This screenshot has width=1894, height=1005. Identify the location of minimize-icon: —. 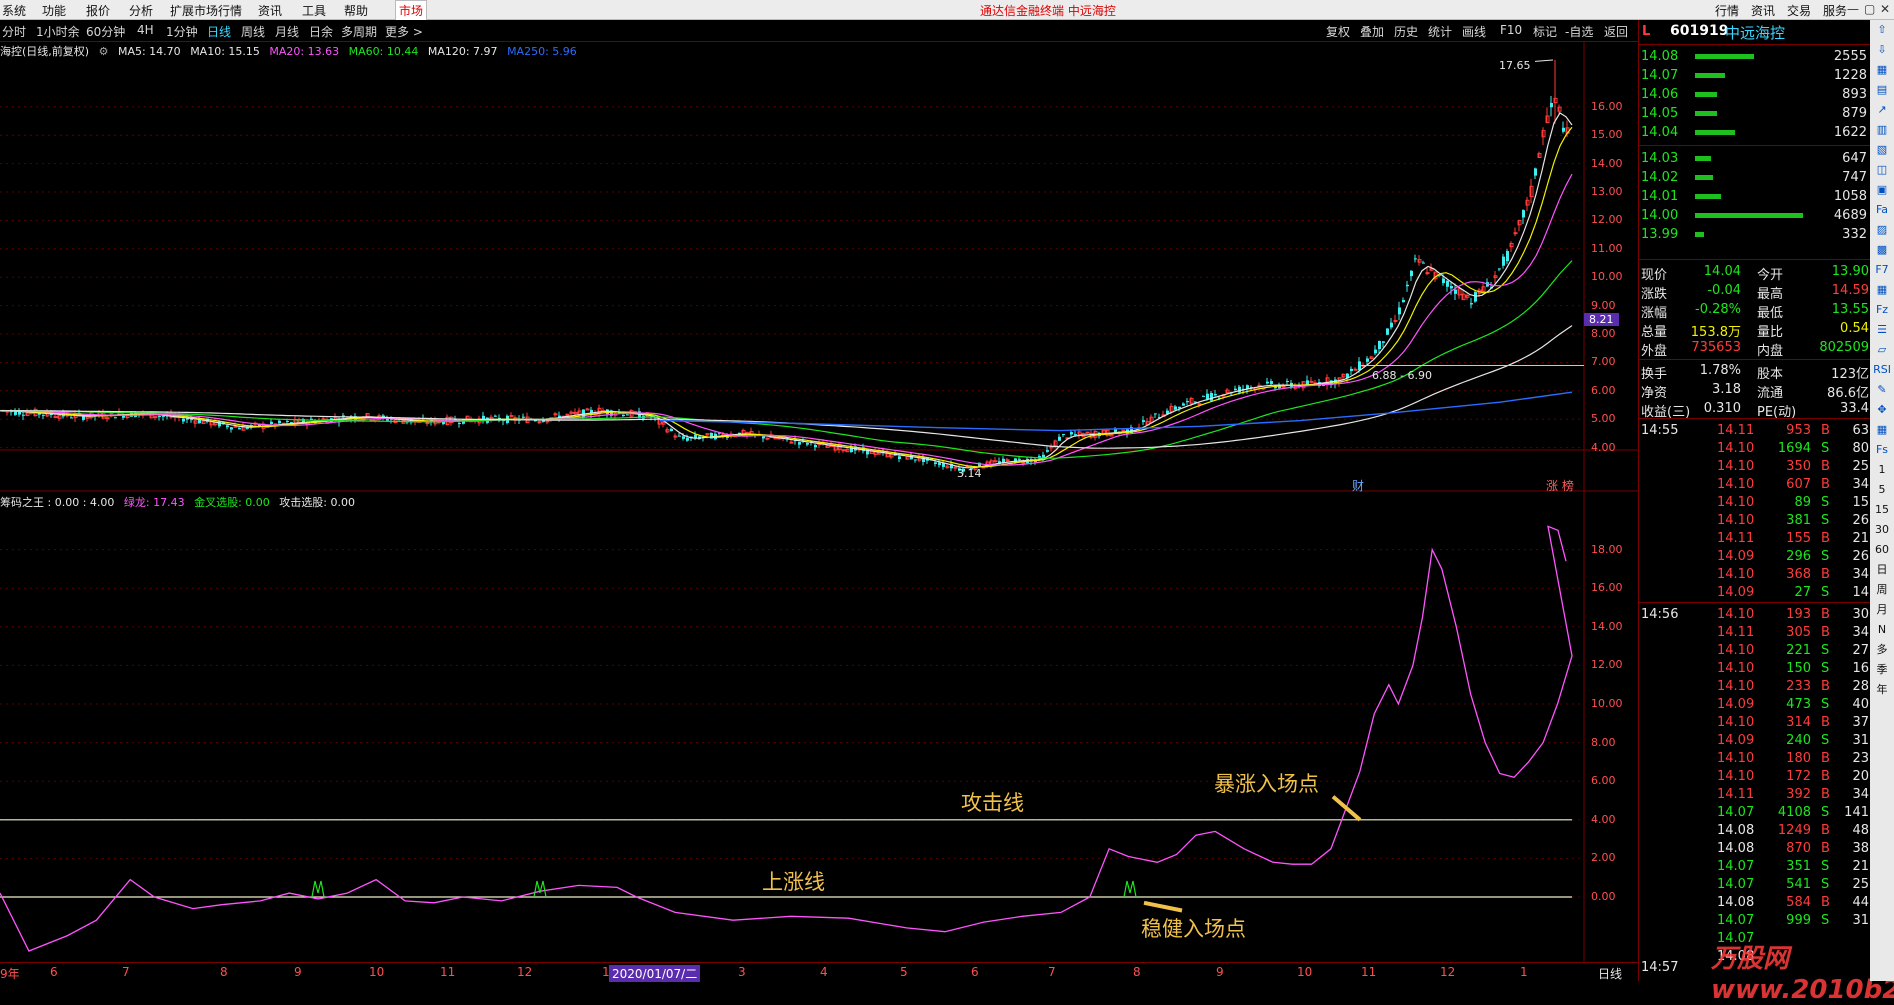
(1853, 9).